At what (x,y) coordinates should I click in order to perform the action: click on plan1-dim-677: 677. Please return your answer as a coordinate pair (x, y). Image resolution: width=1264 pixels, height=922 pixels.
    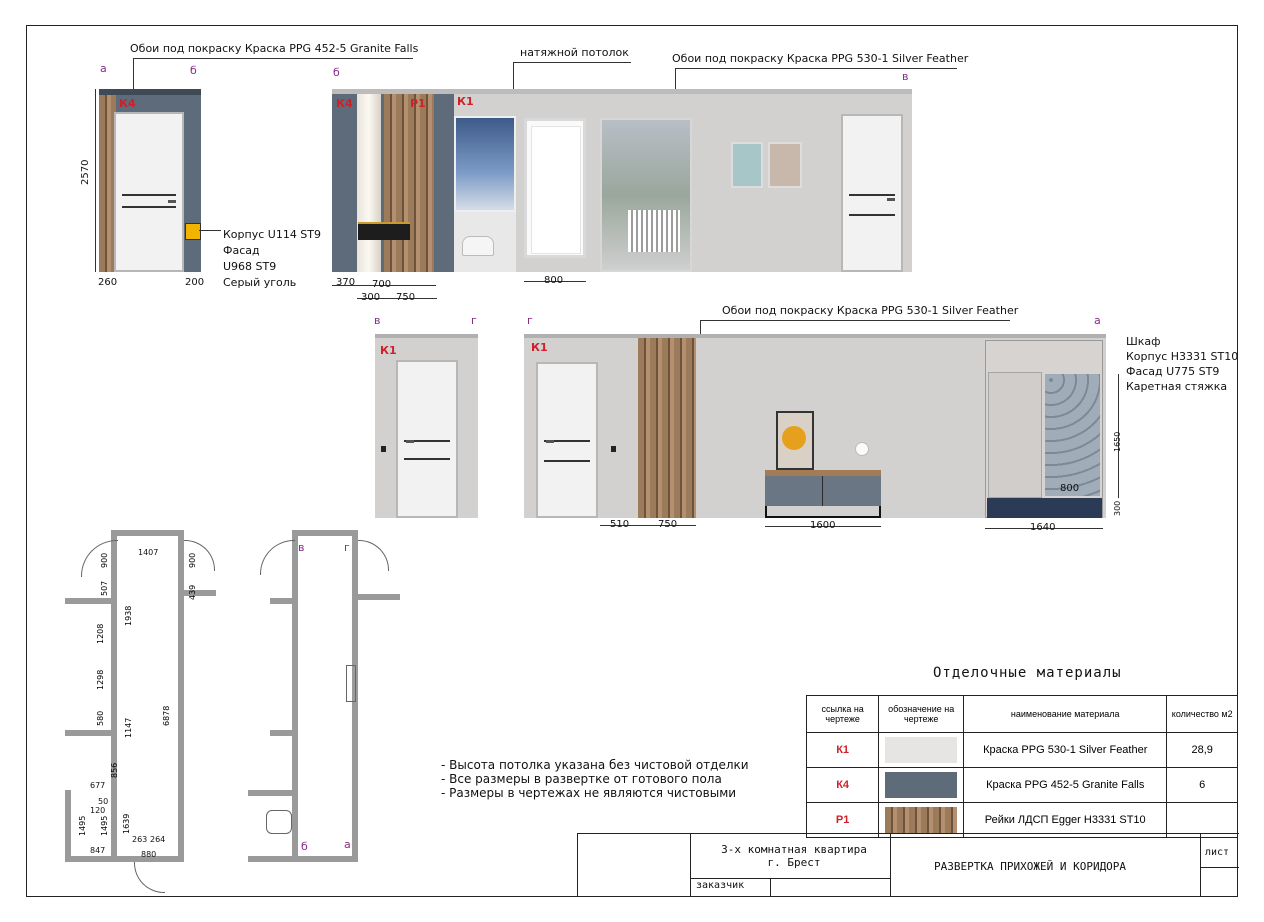
    Looking at the image, I should click on (98, 785).